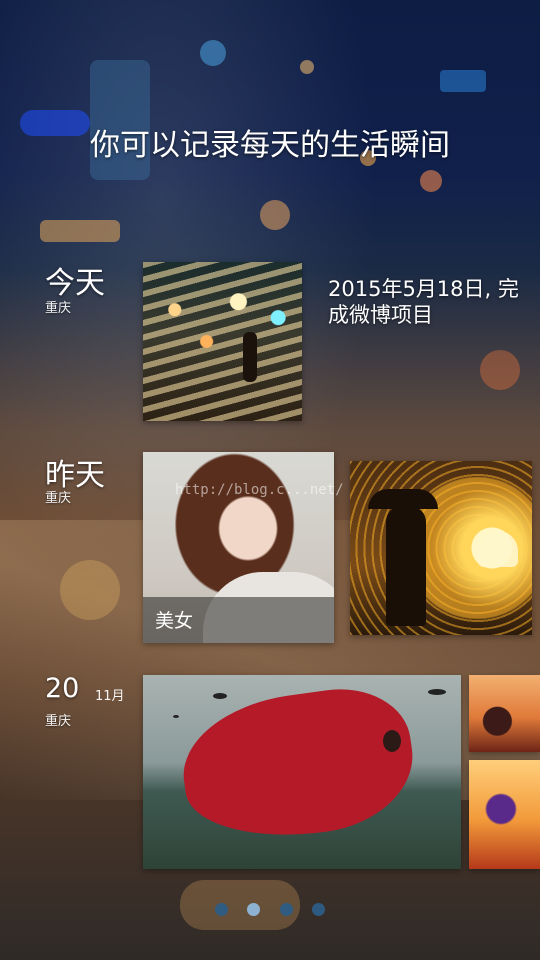  What do you see at coordinates (222, 341) in the screenshot?
I see `night-street-photo` at bounding box center [222, 341].